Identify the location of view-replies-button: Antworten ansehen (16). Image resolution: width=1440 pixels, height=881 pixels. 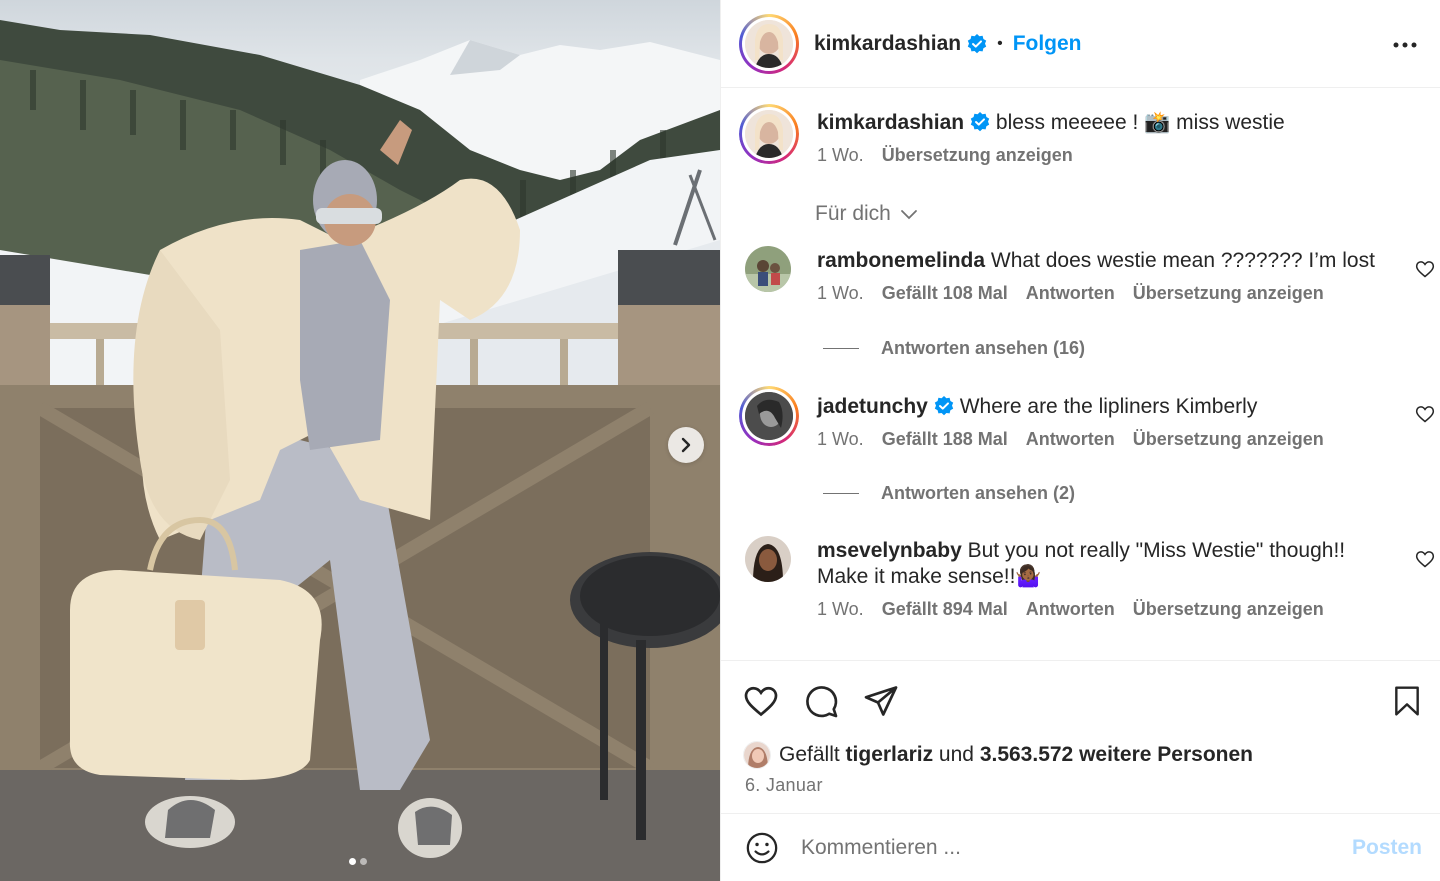
(954, 348).